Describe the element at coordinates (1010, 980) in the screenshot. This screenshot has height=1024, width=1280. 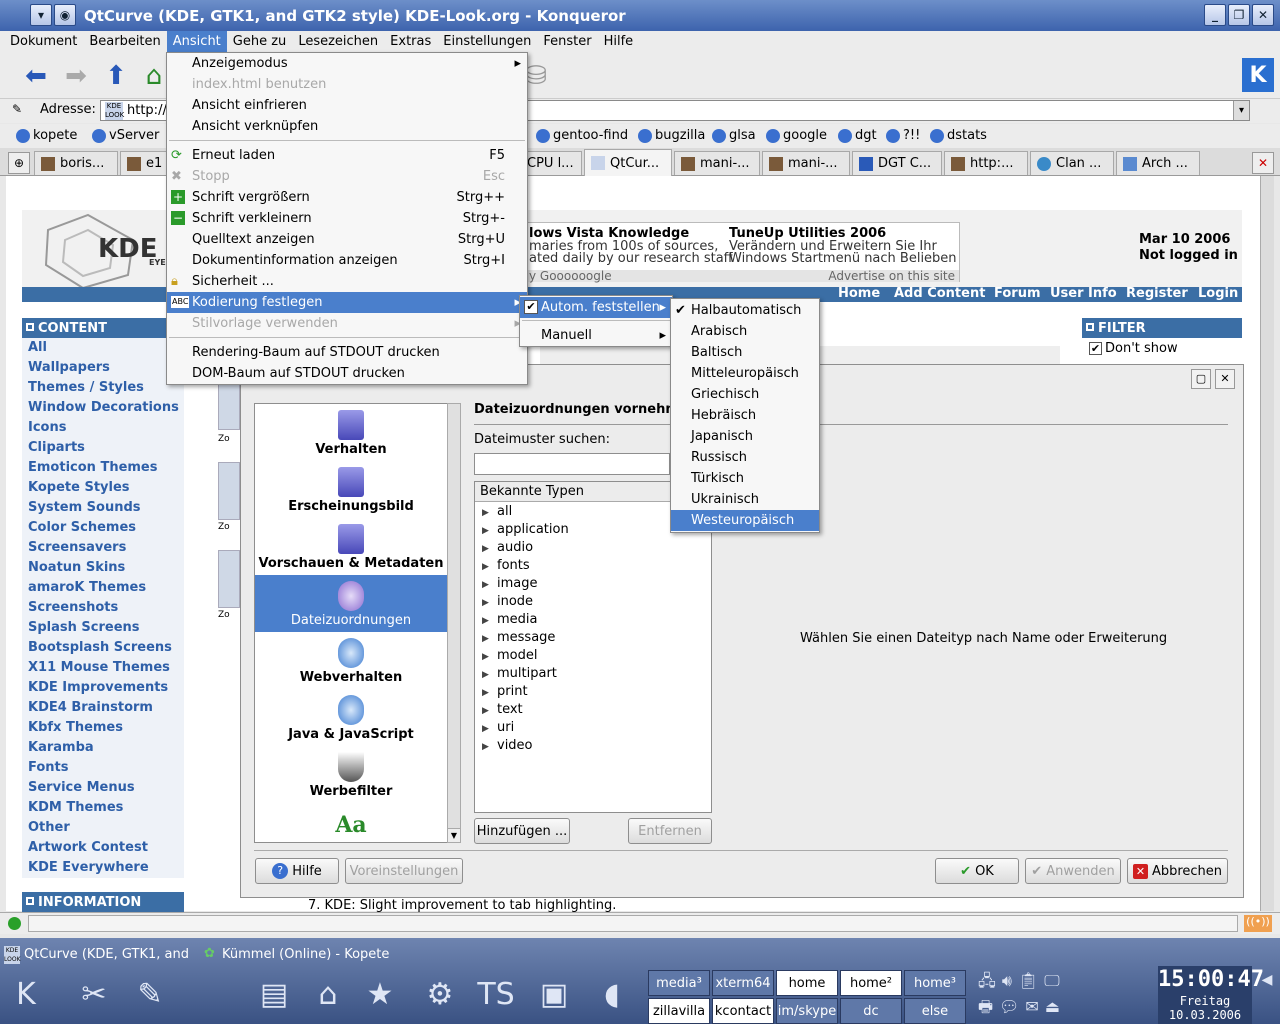
I see `tray-volume-icon: 🔊︎` at that location.